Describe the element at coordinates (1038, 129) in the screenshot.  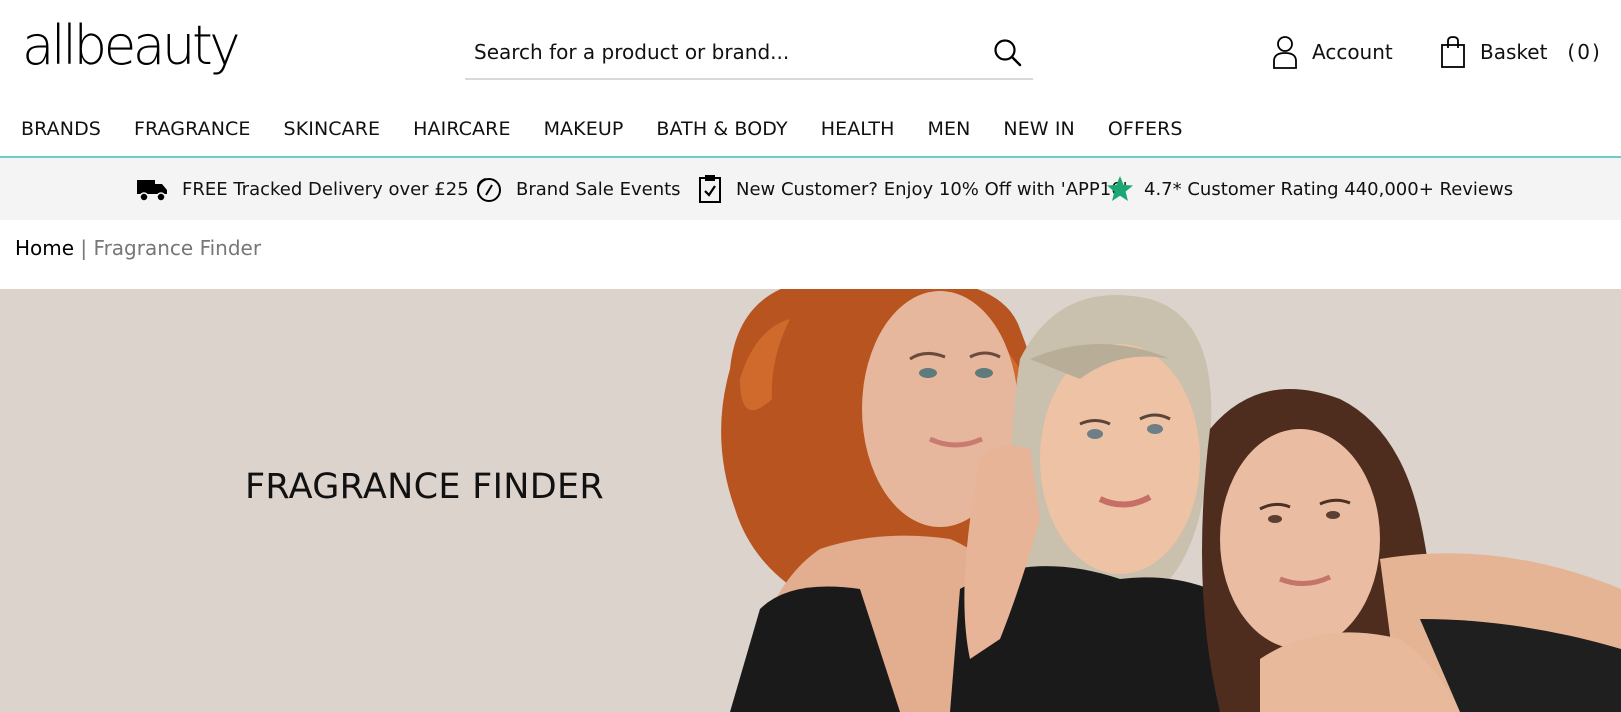
I see `nav-item-new-in: NEW IN` at that location.